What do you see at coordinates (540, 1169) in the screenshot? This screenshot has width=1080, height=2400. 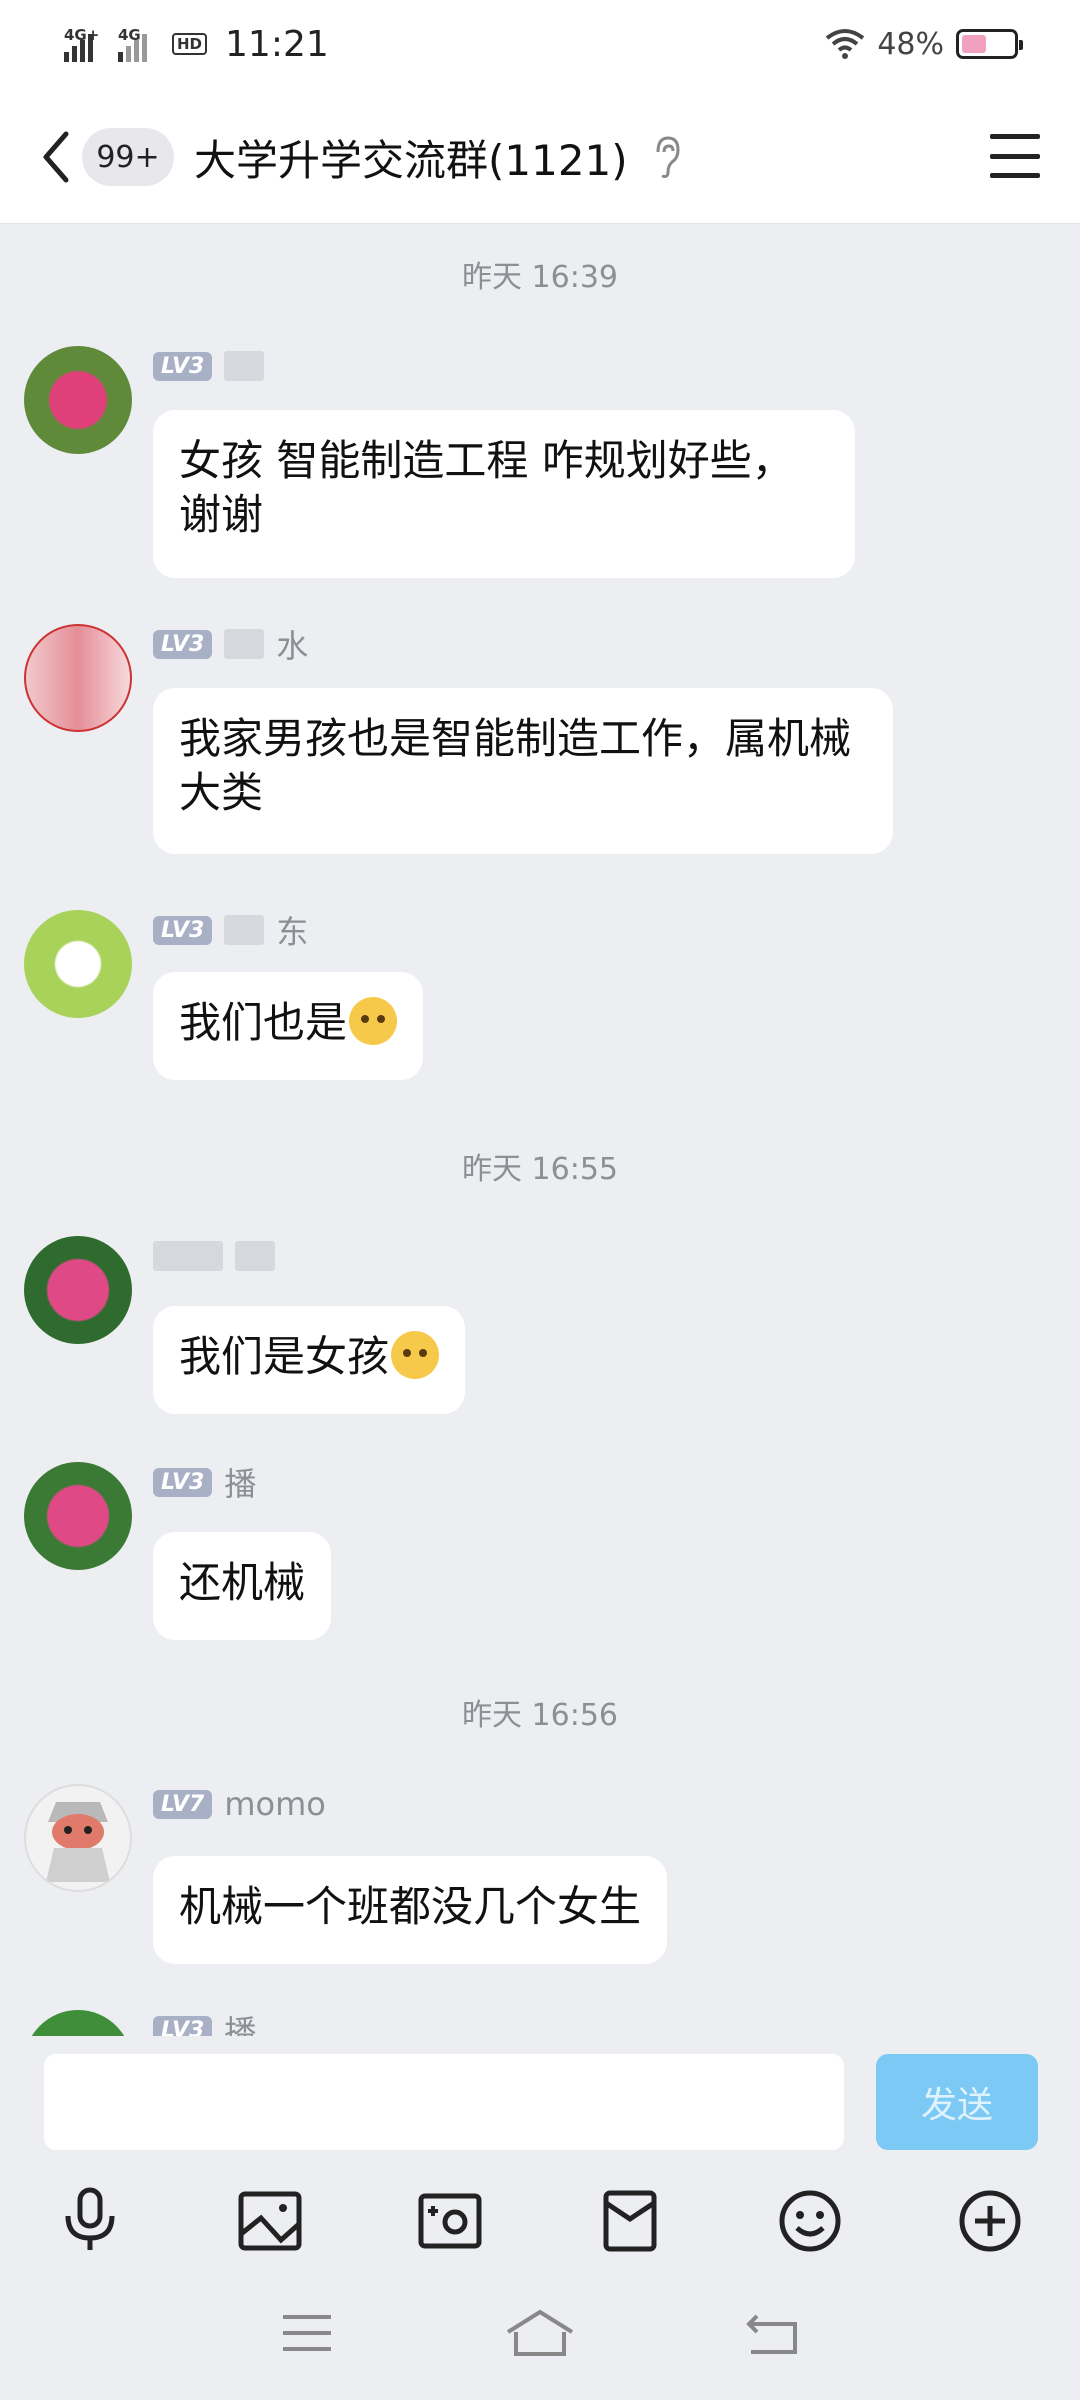 I see `timestamp: 昨天 16:55` at bounding box center [540, 1169].